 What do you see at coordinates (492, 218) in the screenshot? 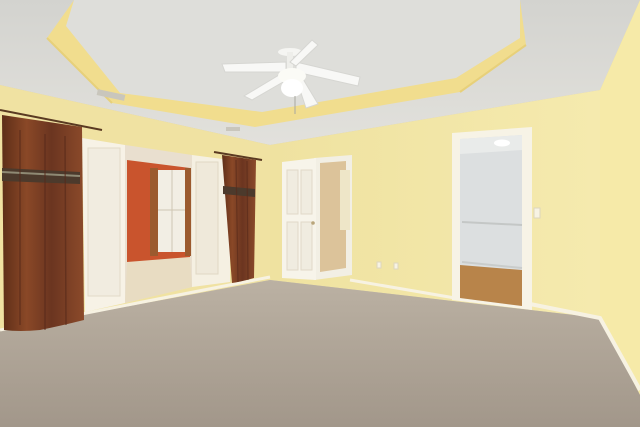
I see `closet-doorway` at bounding box center [492, 218].